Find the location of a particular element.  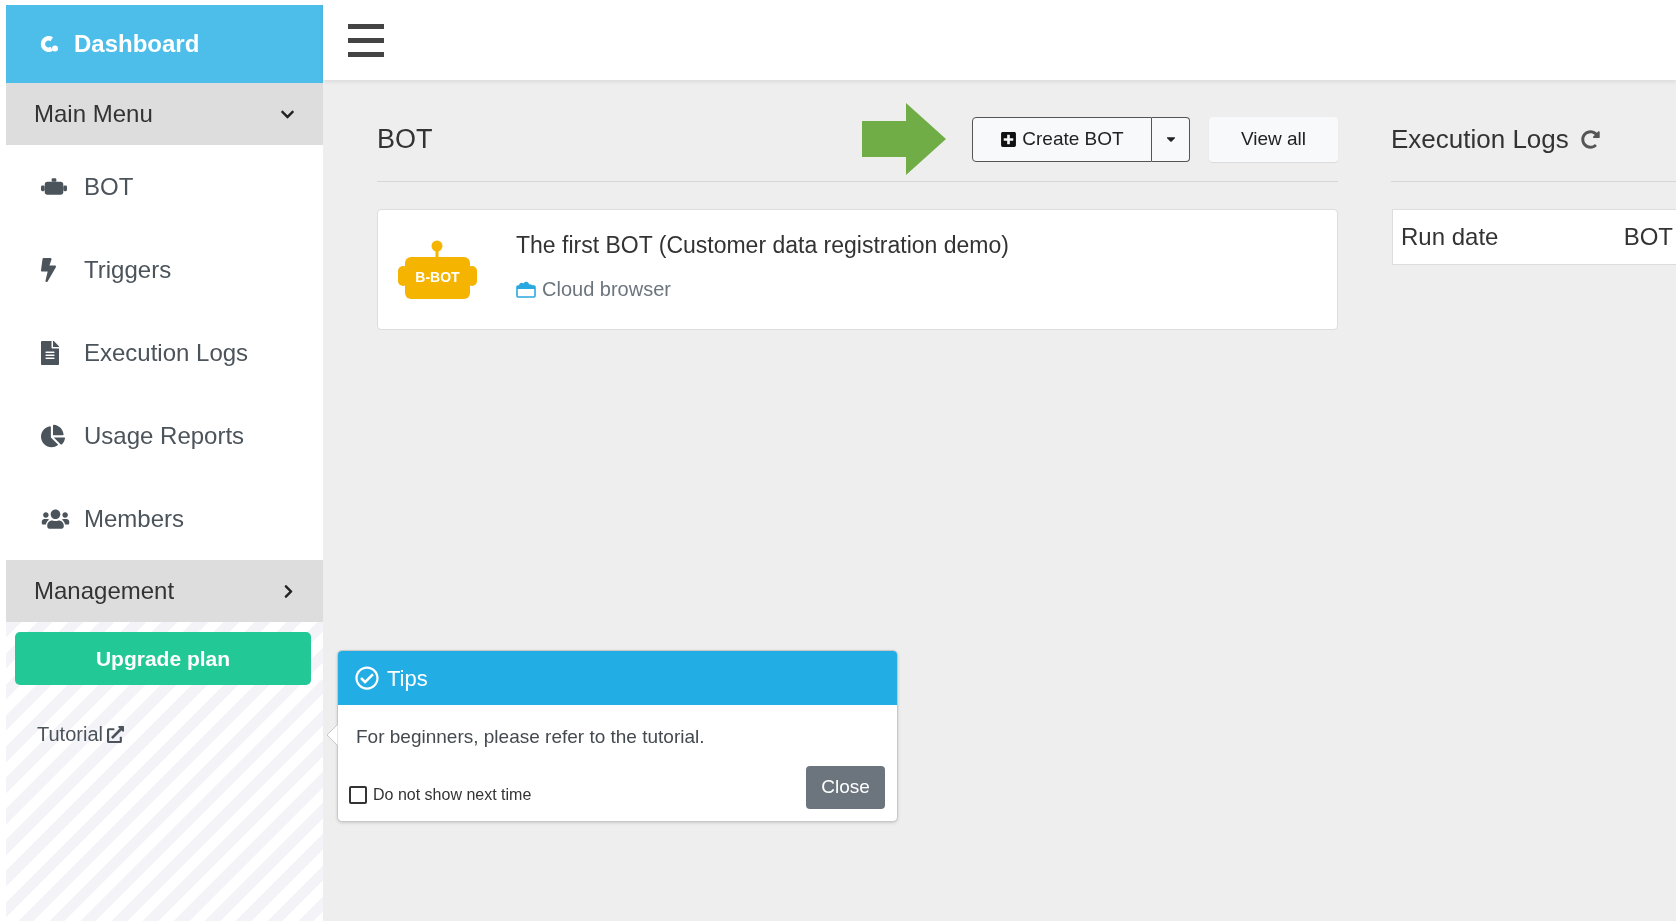

column-header: BOT is located at coordinates (1648, 237).